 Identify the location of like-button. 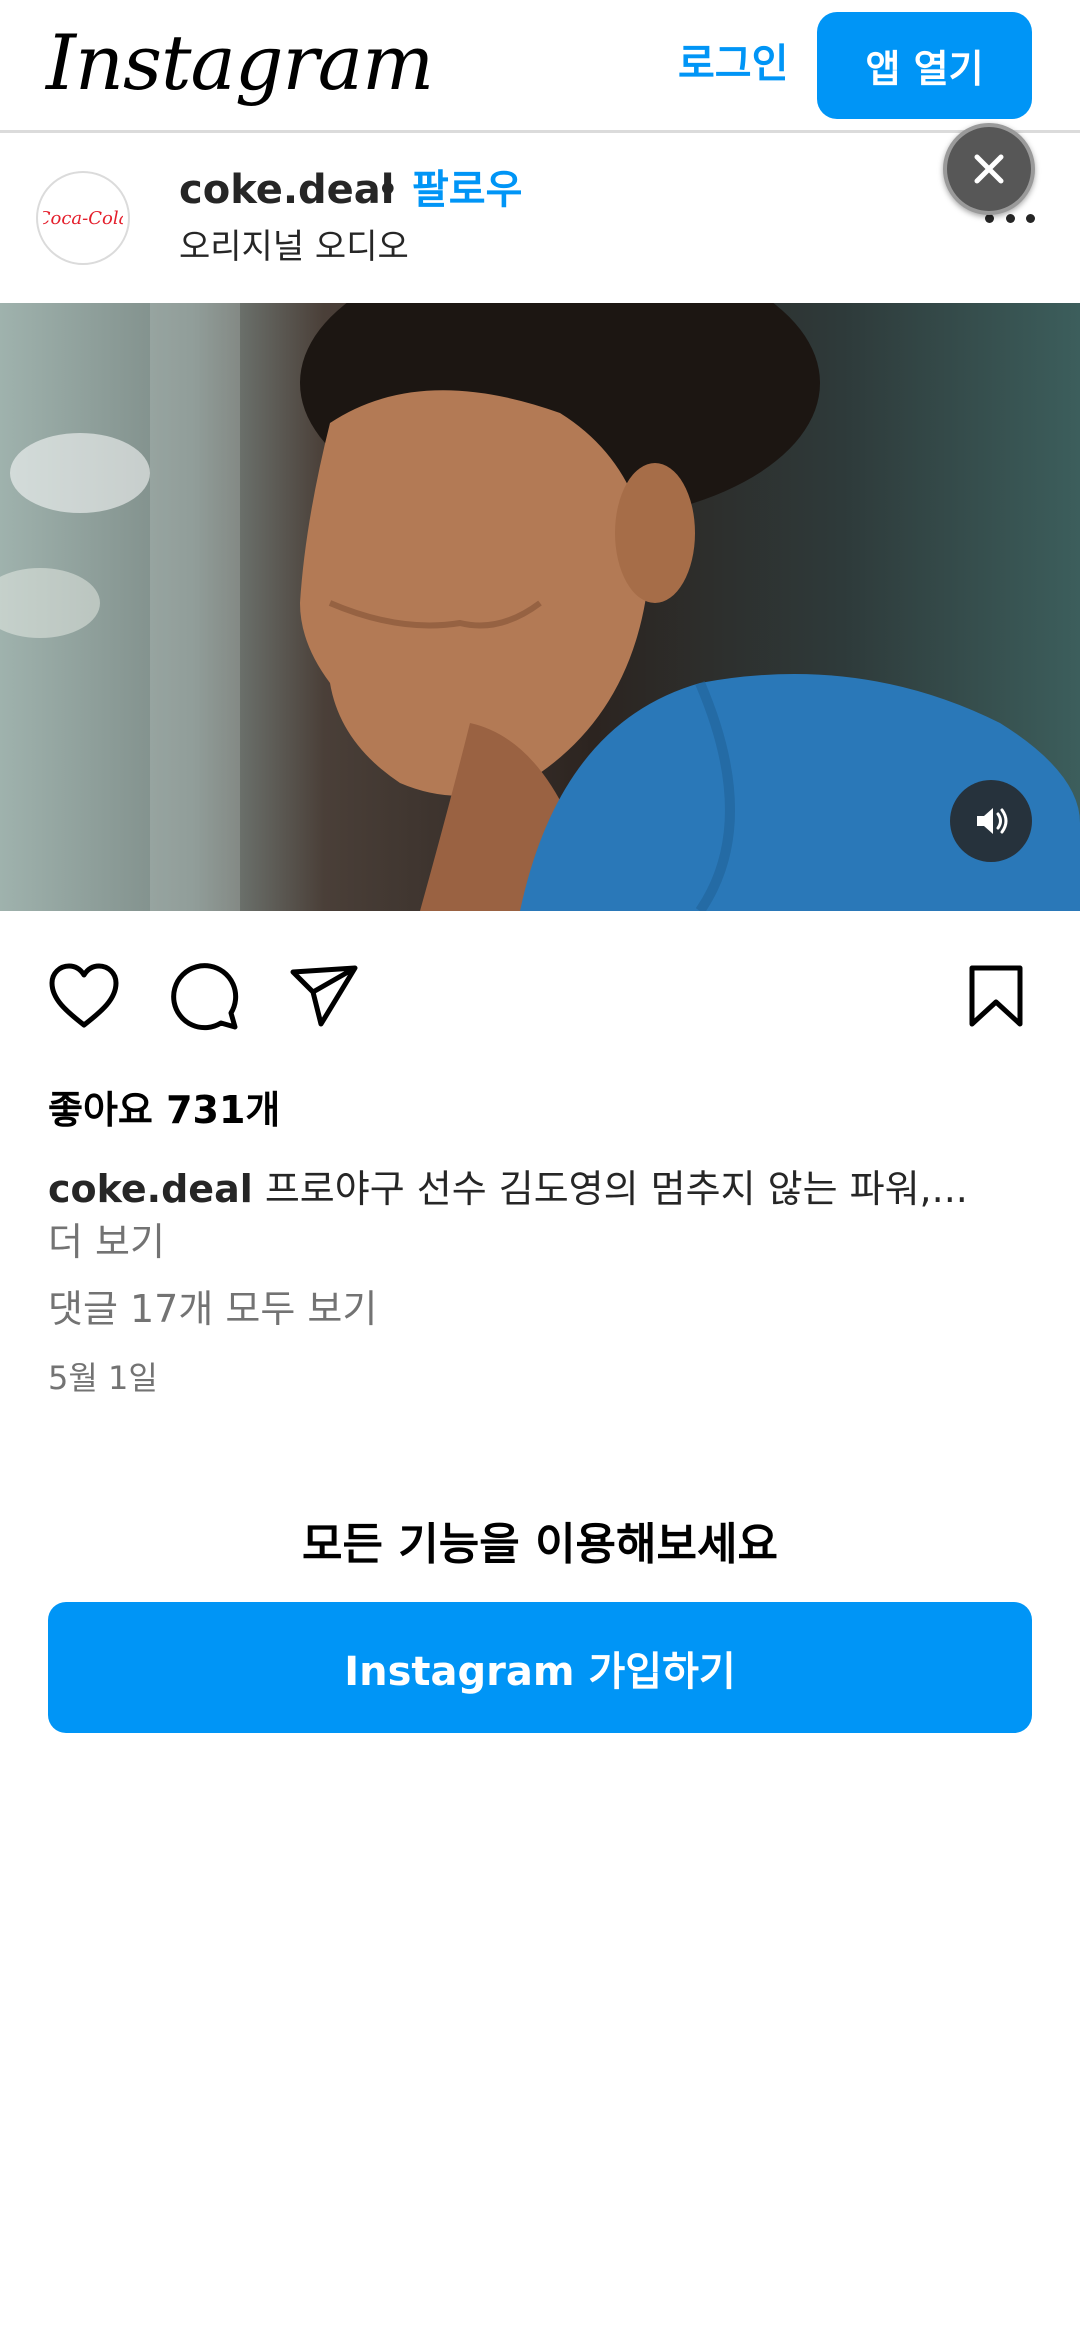
(84, 996).